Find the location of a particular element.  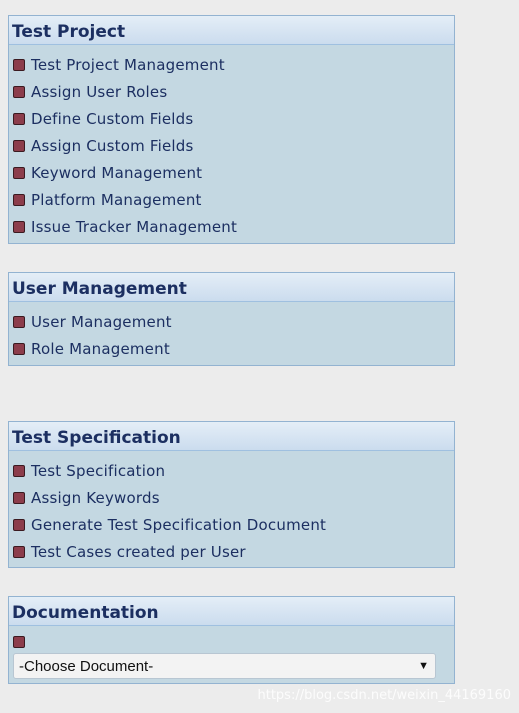

menu-item-label: Assign User Roles is located at coordinates (99, 92).